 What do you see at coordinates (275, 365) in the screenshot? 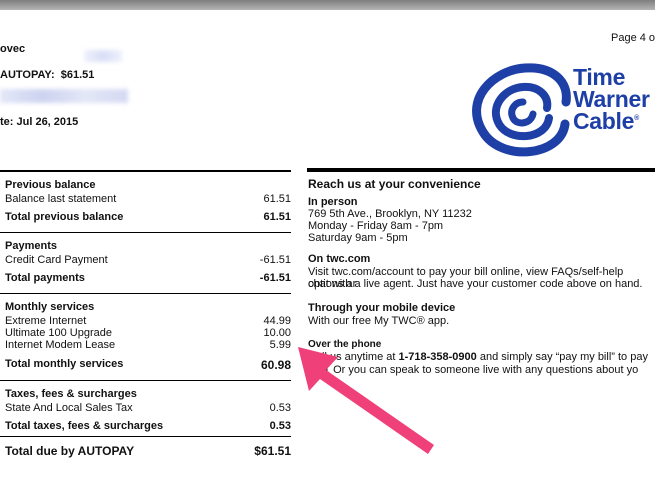
I see `total-monthly-services-value: 60.98` at bounding box center [275, 365].